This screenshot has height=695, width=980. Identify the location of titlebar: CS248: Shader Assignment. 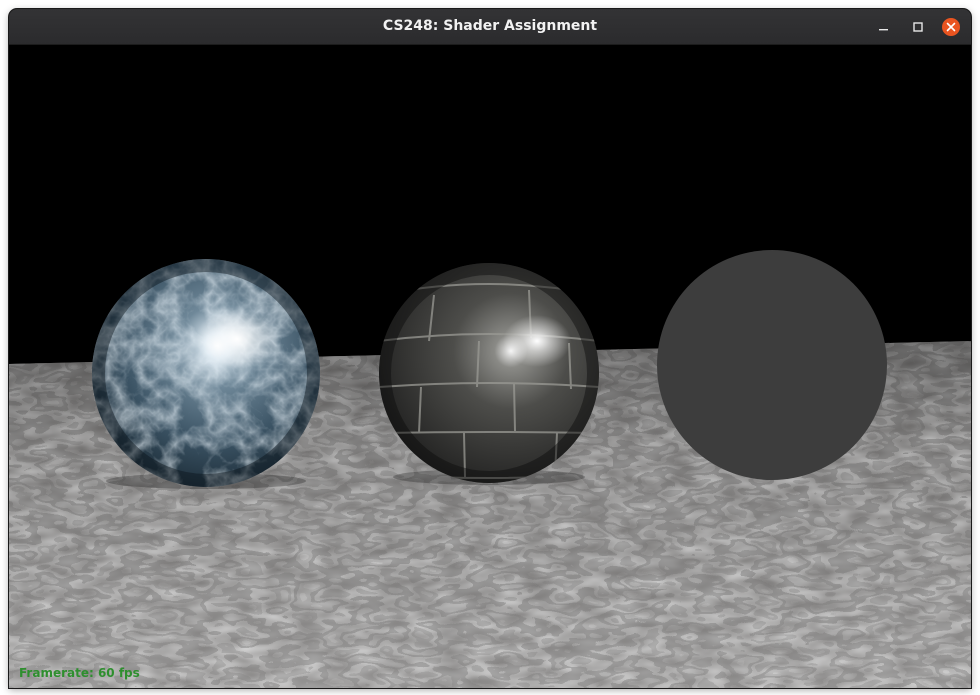
(490, 27).